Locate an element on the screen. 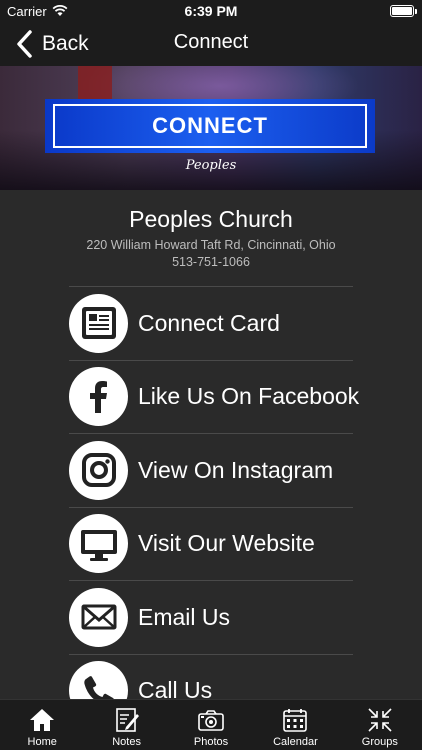 This screenshot has height=750, width=422. banner-connect-graphic: CONNECT is located at coordinates (210, 126).